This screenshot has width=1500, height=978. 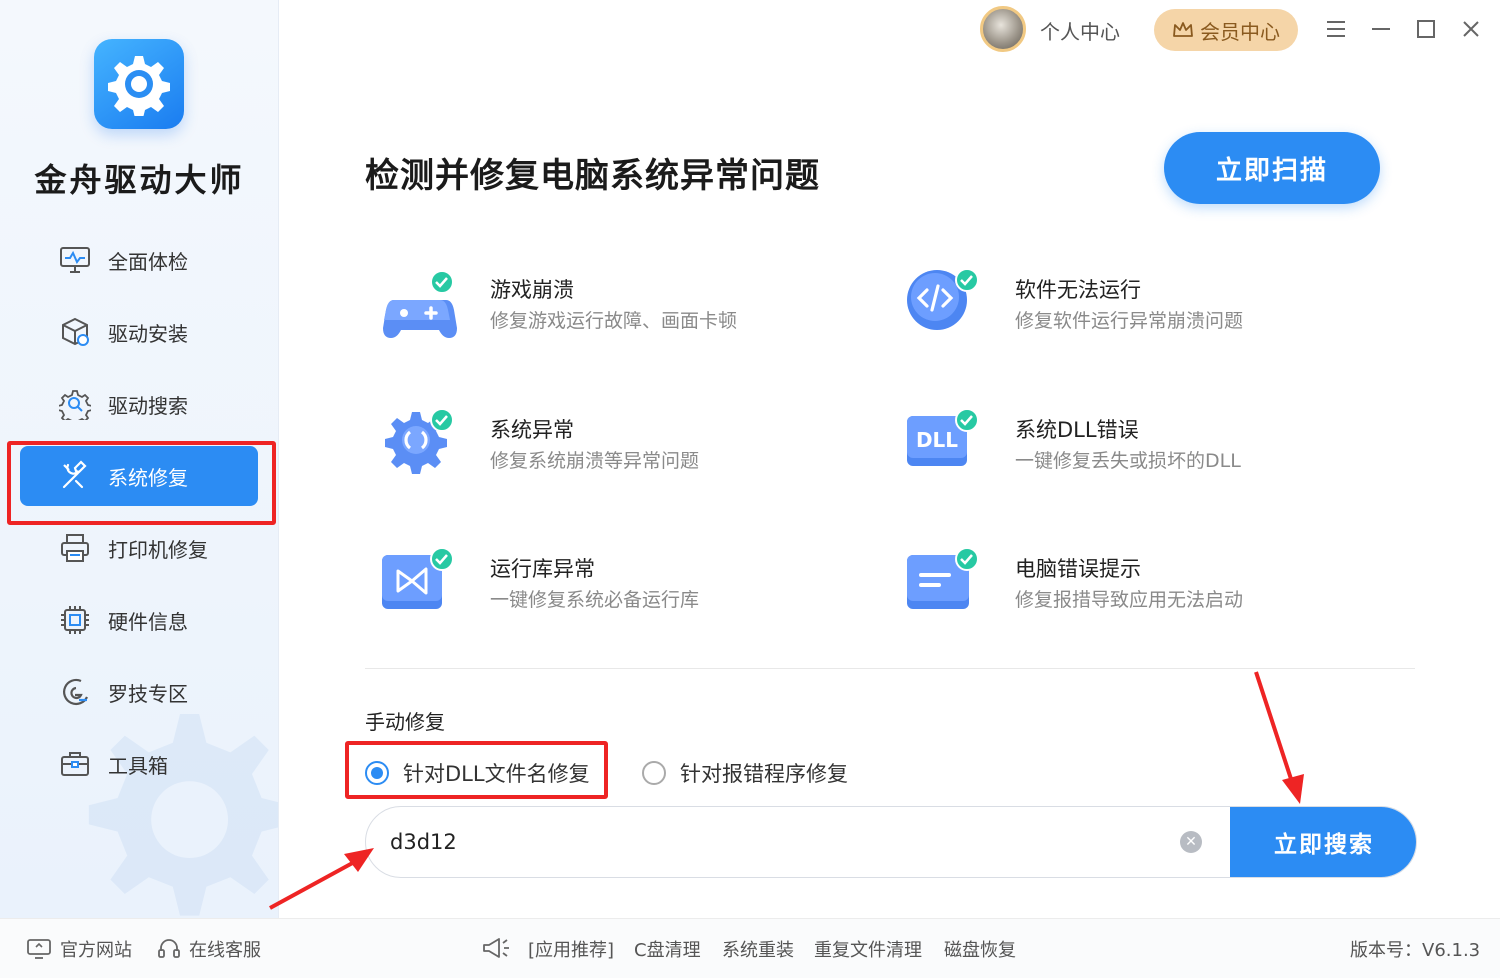 I want to click on sidebar-item-driver-install: 驱动安装, so click(x=139, y=332).